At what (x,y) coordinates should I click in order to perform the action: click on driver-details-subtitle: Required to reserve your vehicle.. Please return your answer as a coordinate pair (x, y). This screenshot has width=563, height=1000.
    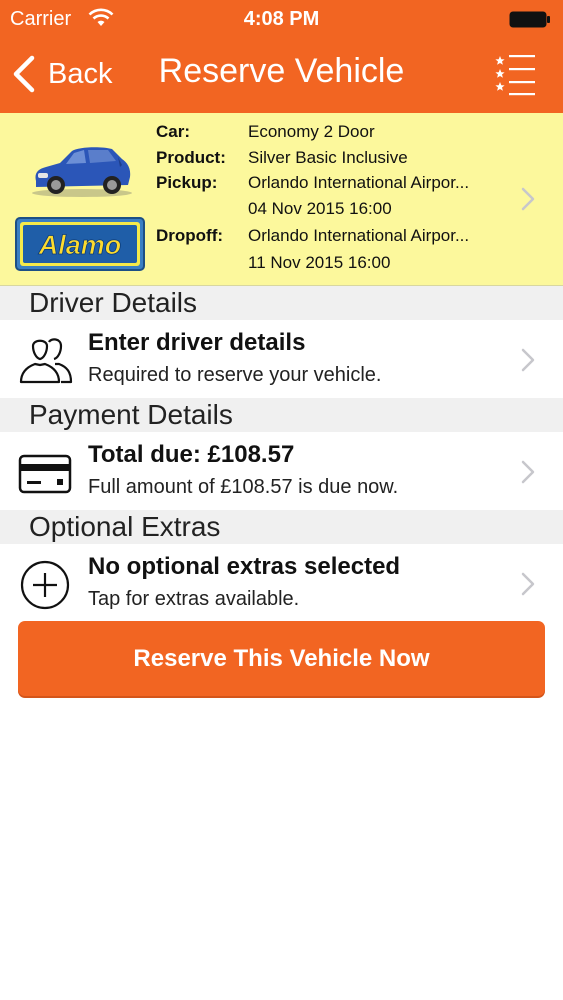
    Looking at the image, I should click on (235, 375).